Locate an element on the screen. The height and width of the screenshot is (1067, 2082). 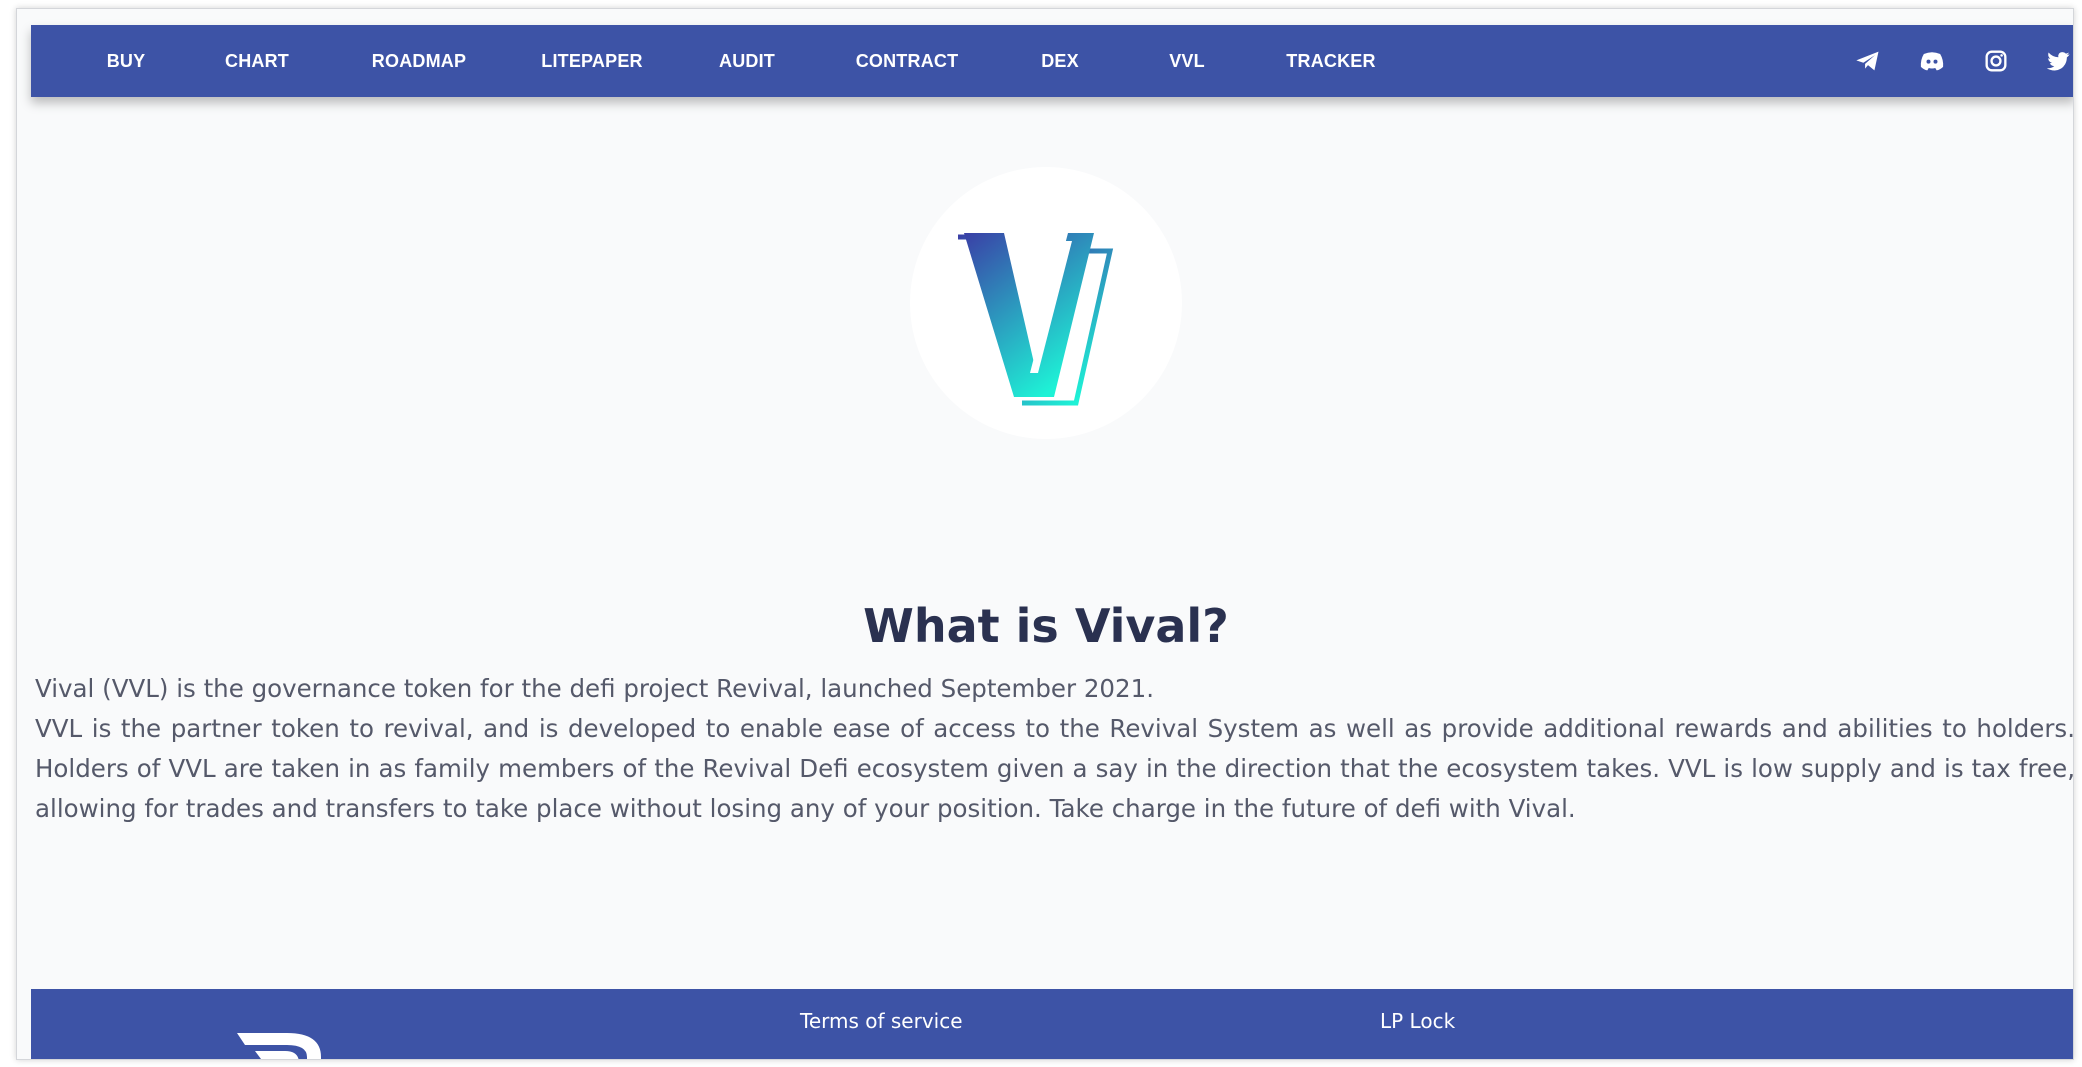
nav-tracker: TRACKER is located at coordinates (1330, 61).